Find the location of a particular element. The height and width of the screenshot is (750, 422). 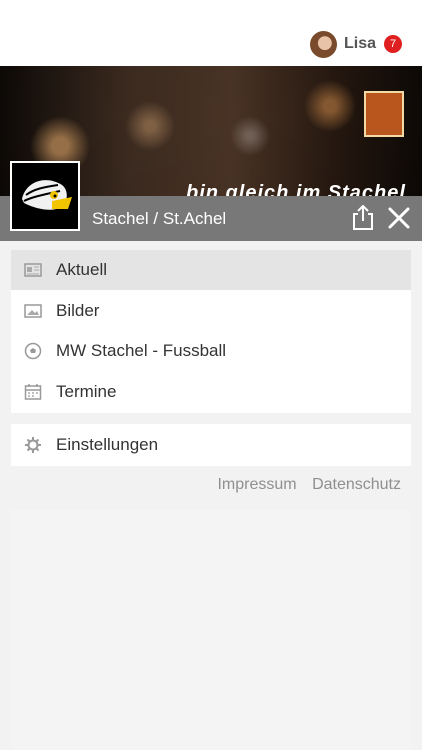

user-name: Lisa is located at coordinates (360, 44).